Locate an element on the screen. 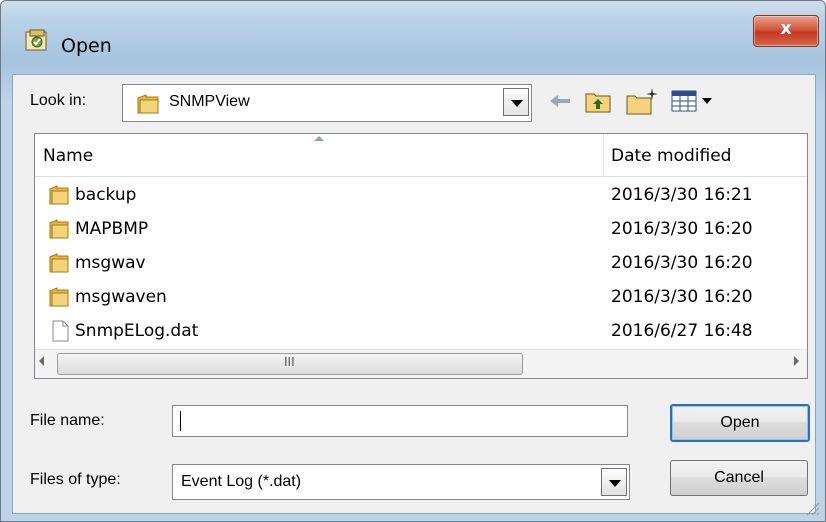  column-header: Name Date modified is located at coordinates (421, 155).